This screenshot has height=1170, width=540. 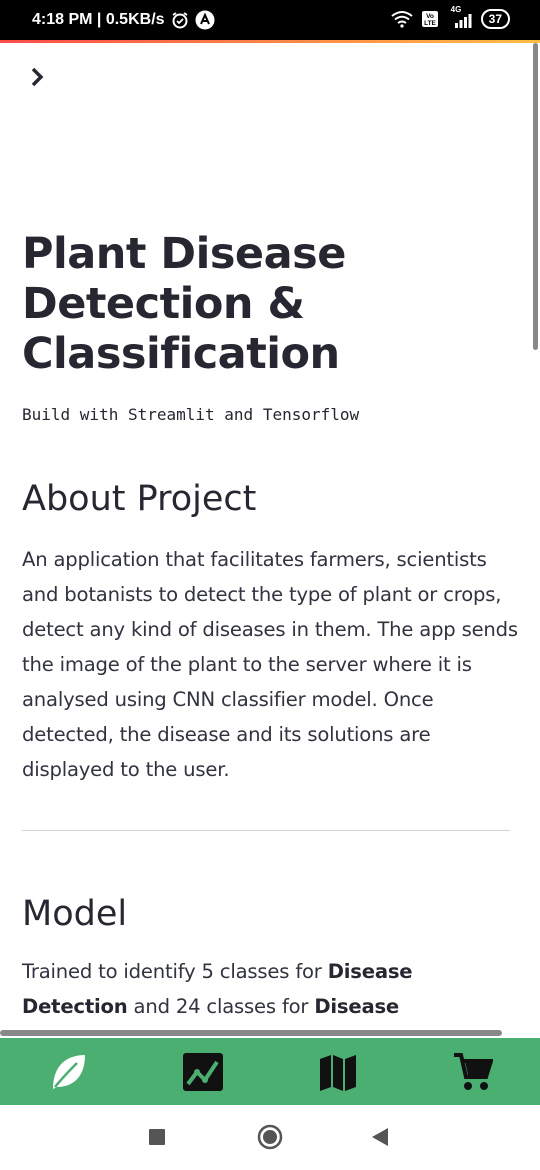 I want to click on app-notification-icon, so click(x=205, y=20).